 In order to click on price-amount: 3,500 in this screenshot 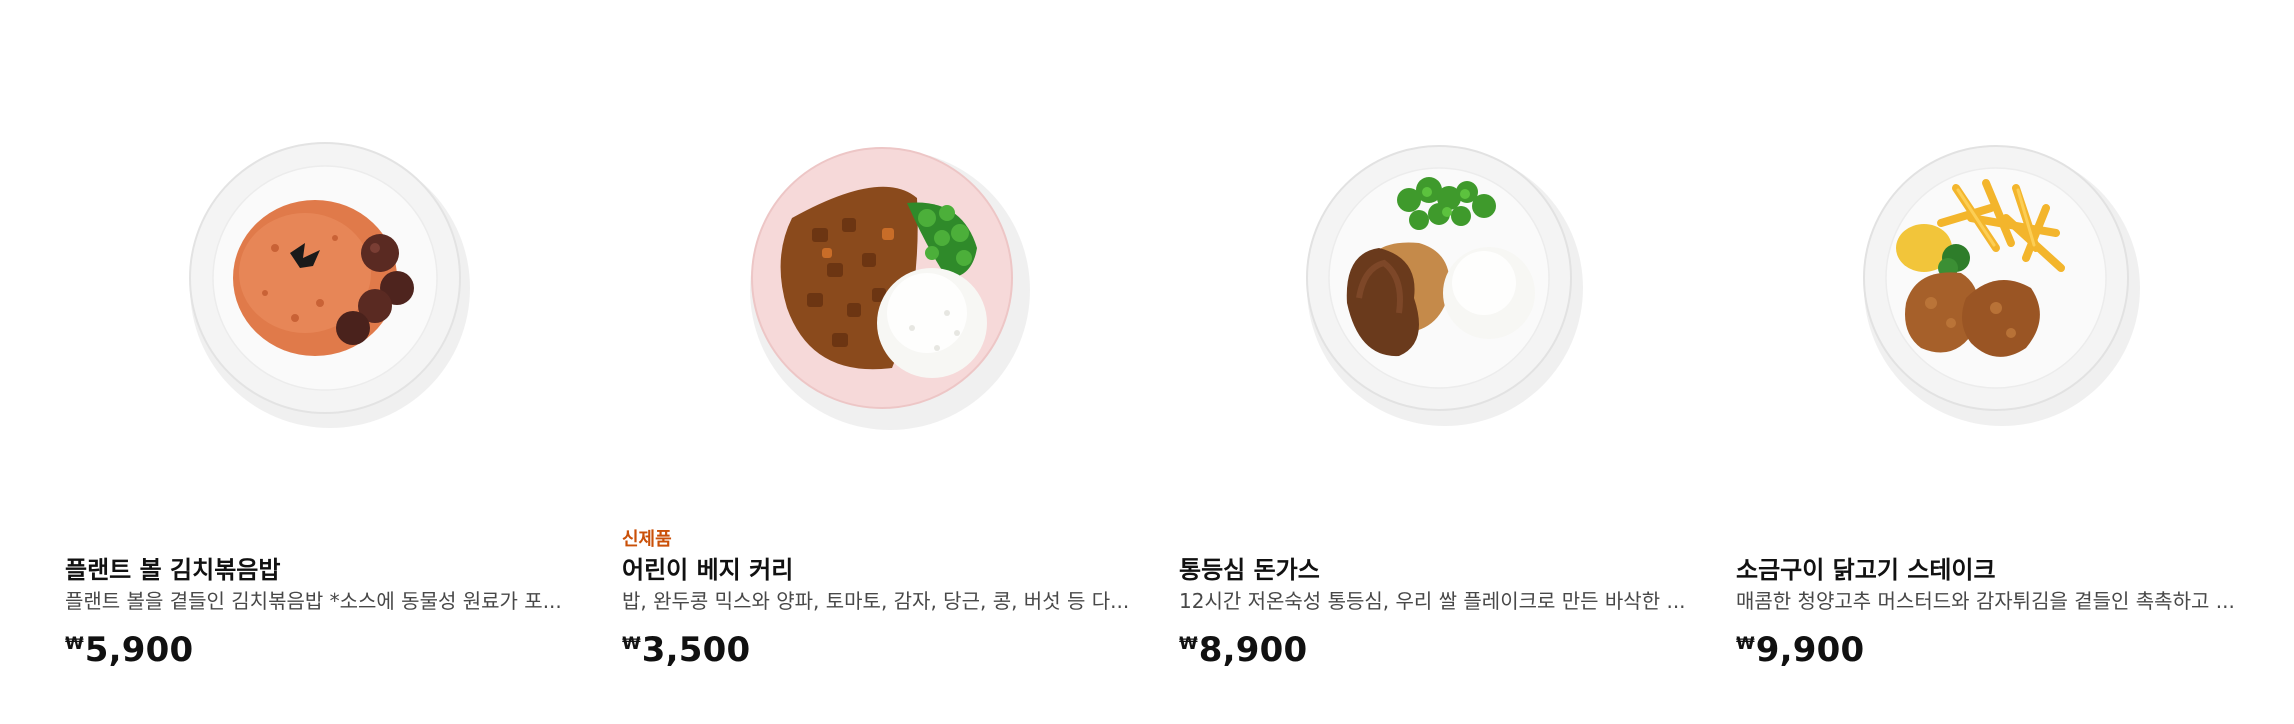, I will do `click(696, 650)`.